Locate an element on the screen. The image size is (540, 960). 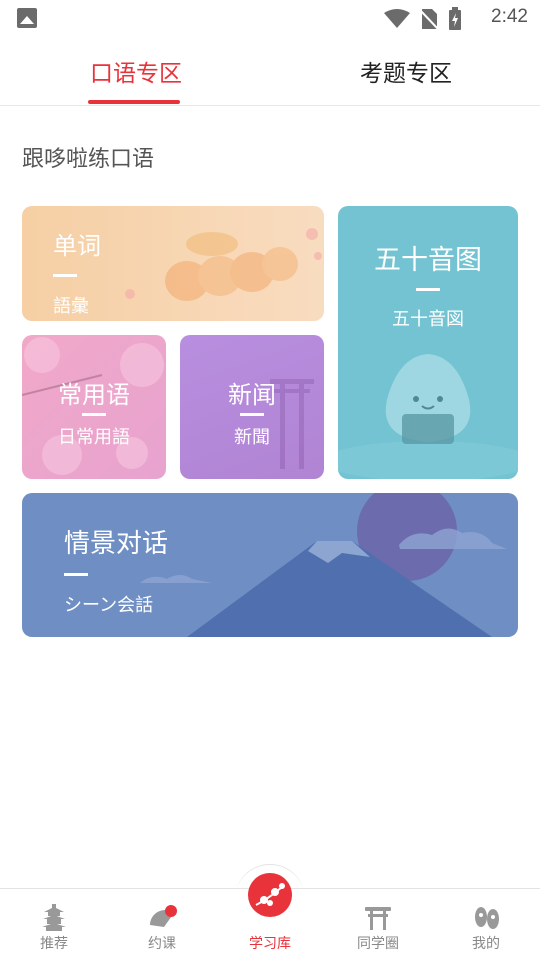
words-title: 单词 is located at coordinates (77, 246).